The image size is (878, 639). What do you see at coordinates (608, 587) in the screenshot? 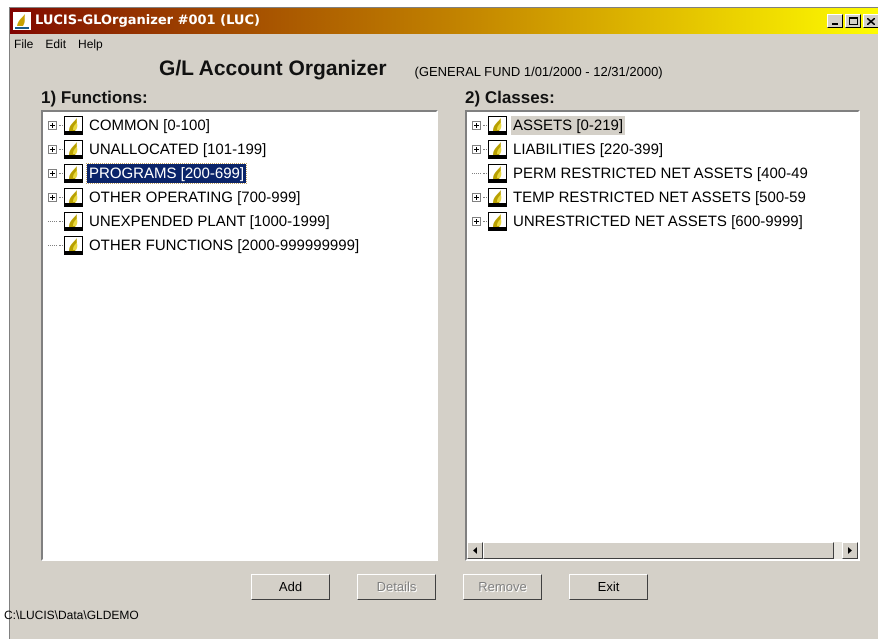
I see `action-button: Exit` at bounding box center [608, 587].